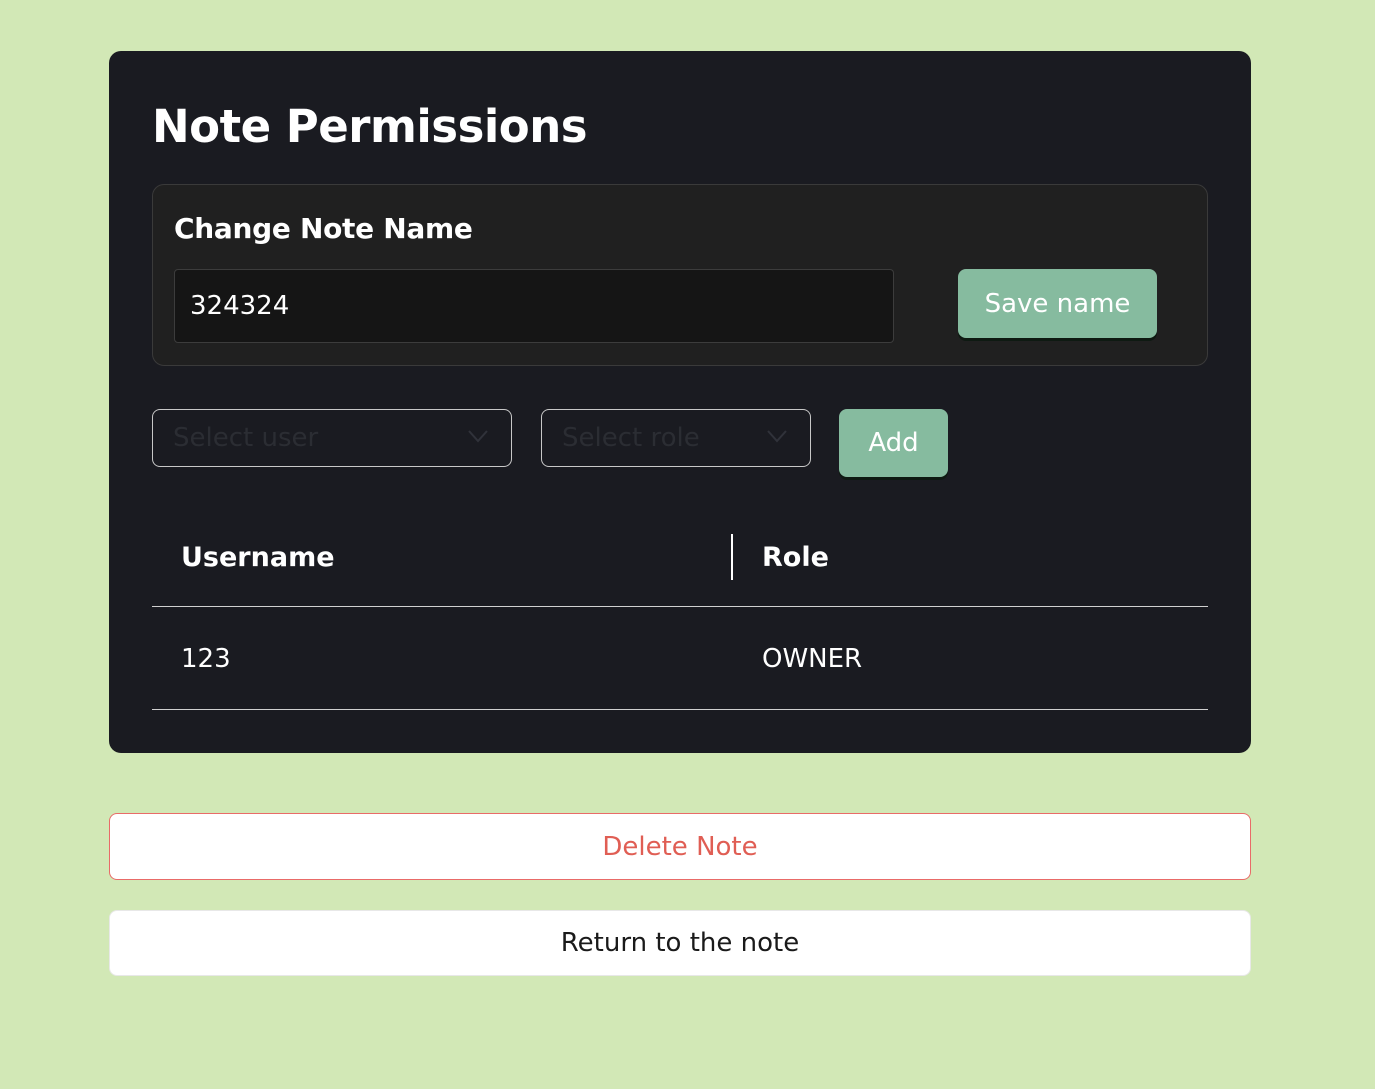 Image resolution: width=1375 pixels, height=1089 pixels. I want to click on select-user-dropdown: Select user, so click(332, 438).